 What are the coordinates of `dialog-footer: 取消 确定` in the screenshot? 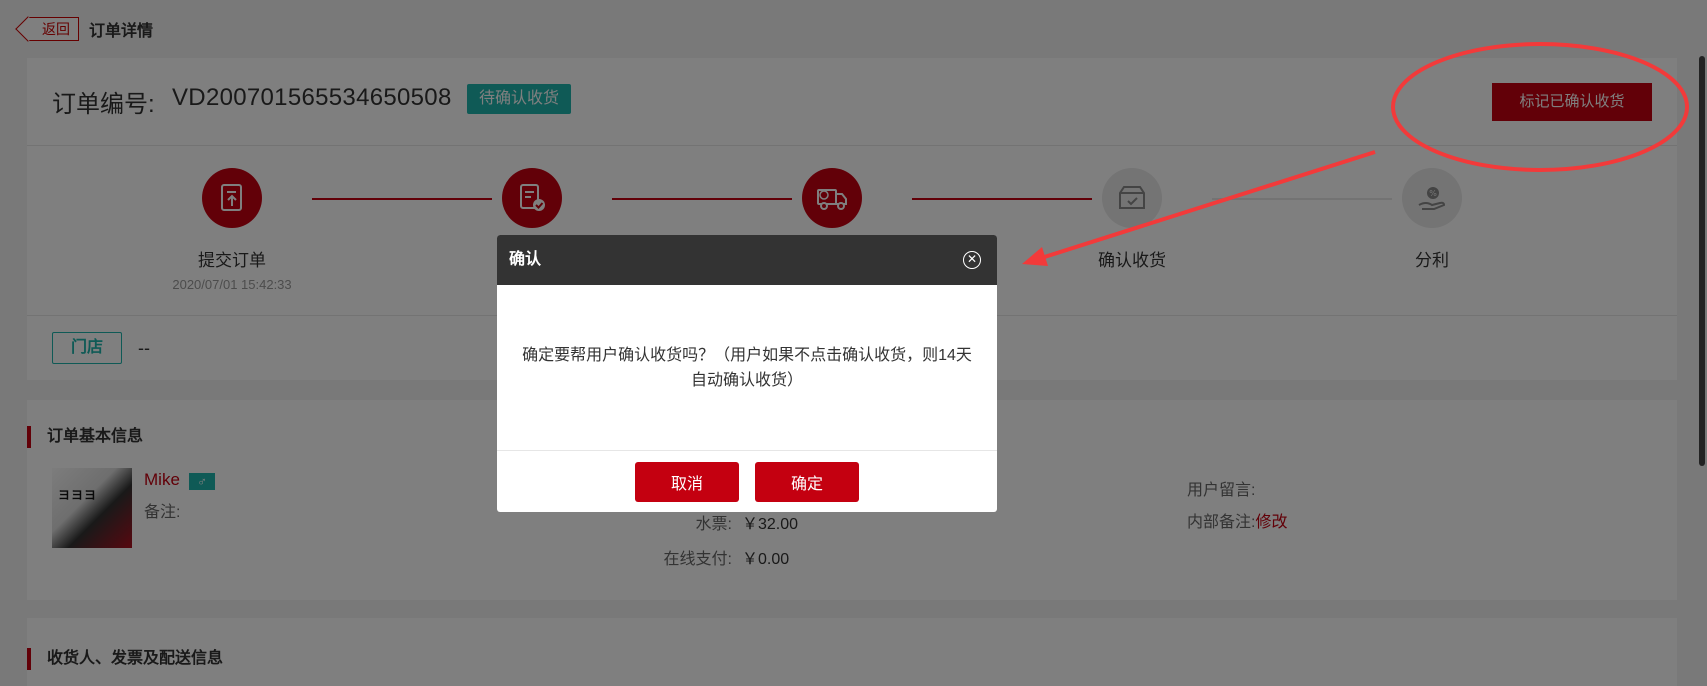 It's located at (747, 481).